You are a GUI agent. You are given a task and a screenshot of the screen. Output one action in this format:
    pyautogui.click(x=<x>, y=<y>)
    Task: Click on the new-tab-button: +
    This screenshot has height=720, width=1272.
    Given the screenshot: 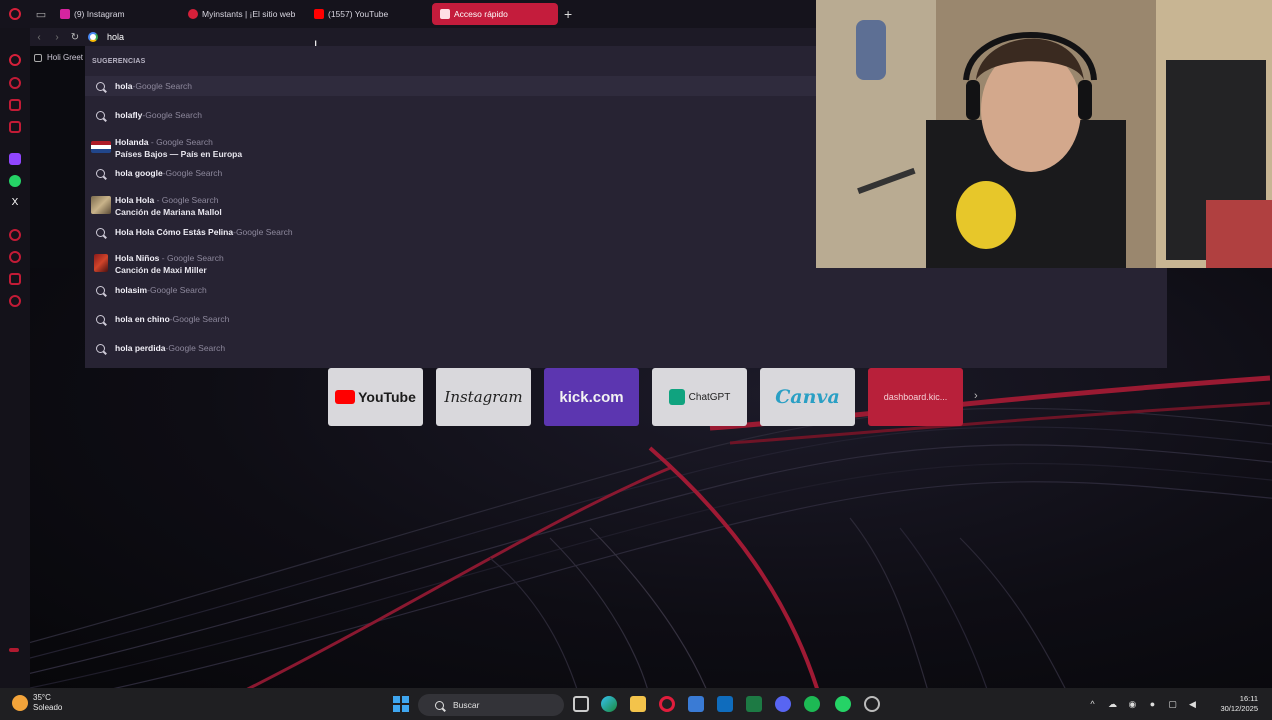 What is the action you would take?
    pyautogui.click(x=568, y=14)
    